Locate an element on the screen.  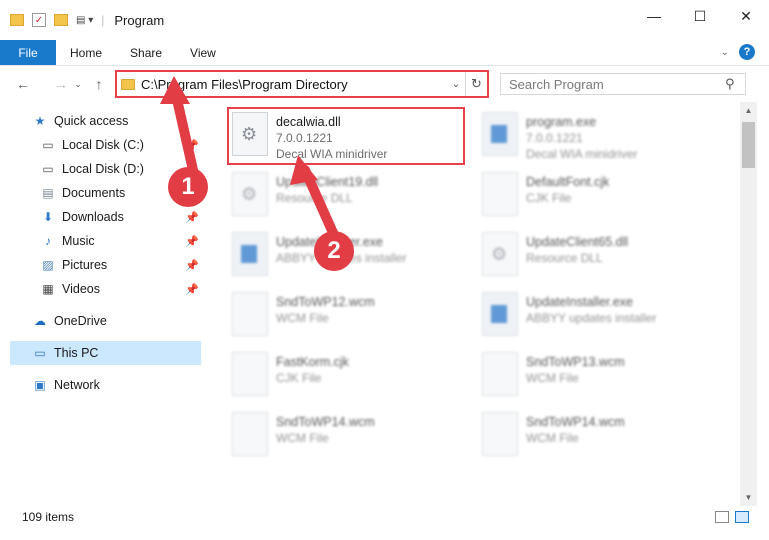
arrow-2-head is located at coordinates (304, 170).